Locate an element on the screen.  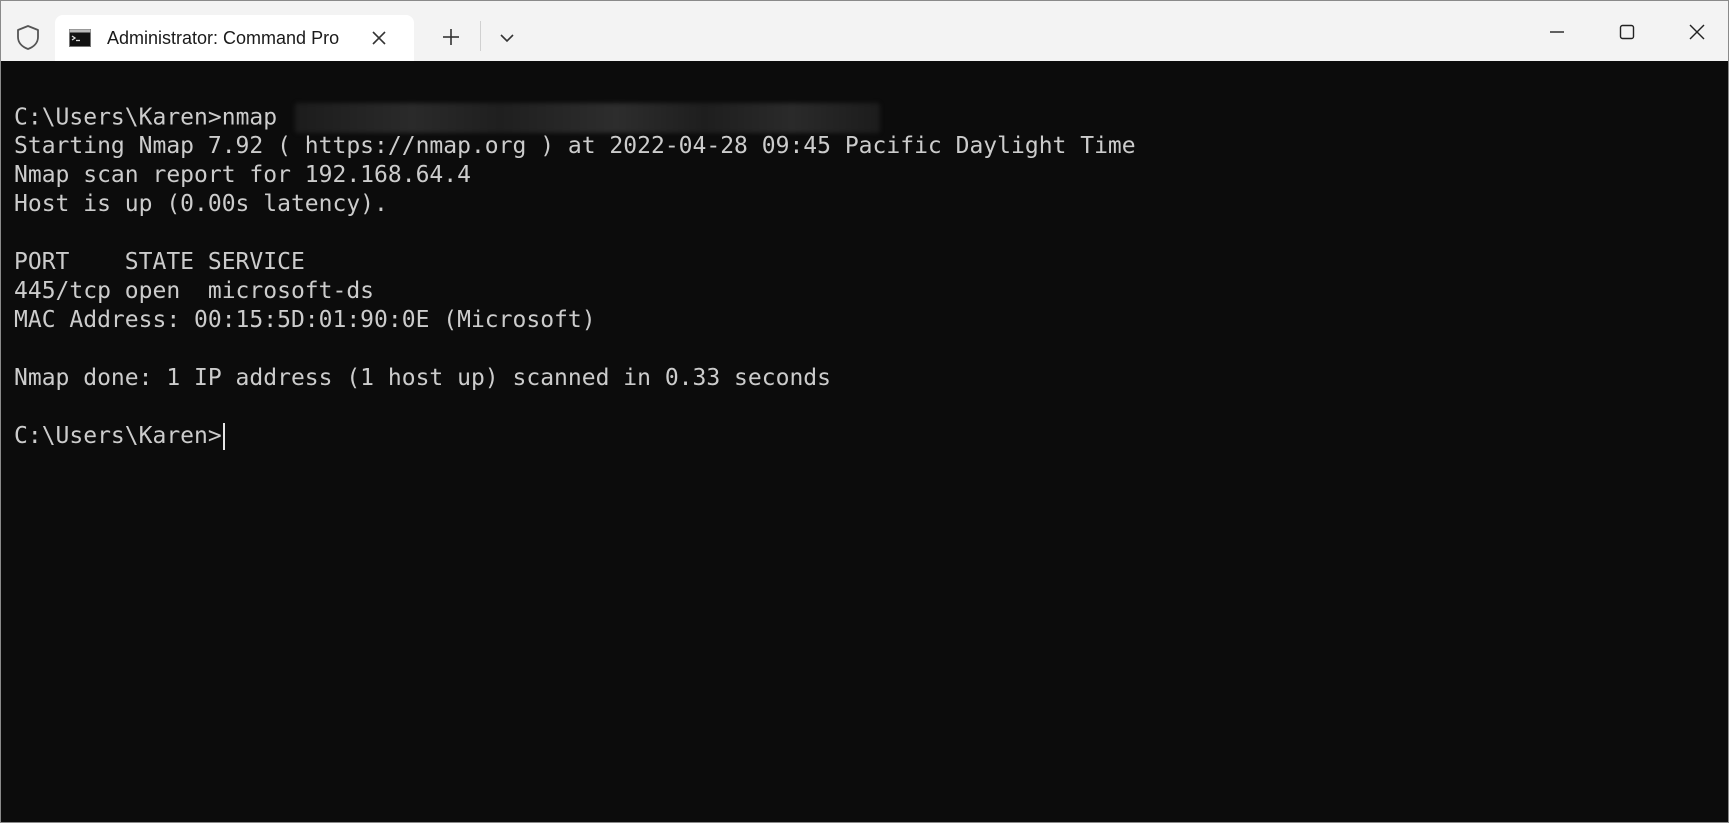
command-line: C:\Users\Karen>nmap is located at coordinates (447, 118).